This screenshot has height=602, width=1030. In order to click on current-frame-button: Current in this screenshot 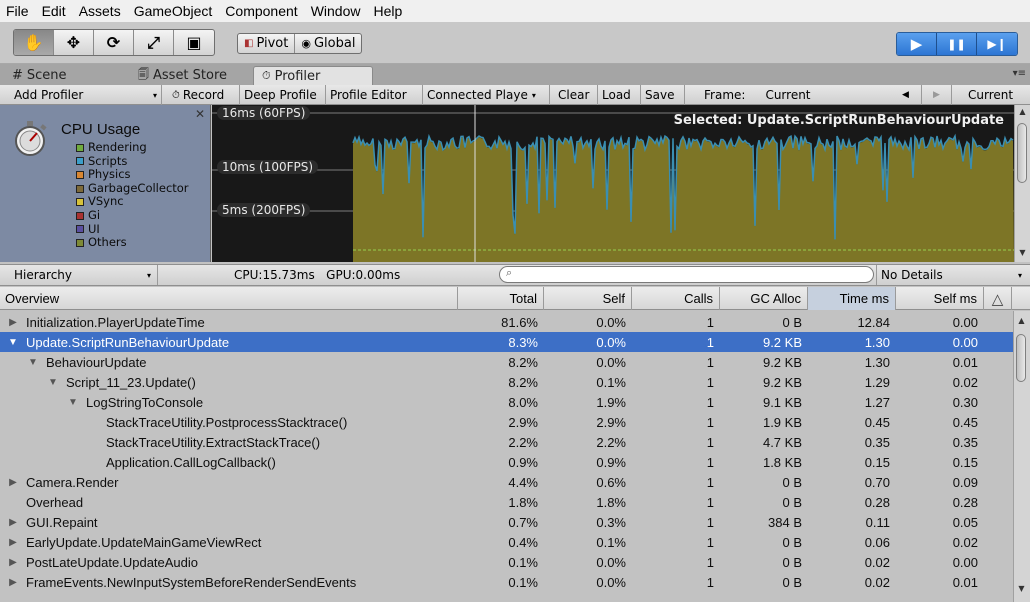, I will do `click(995, 95)`.